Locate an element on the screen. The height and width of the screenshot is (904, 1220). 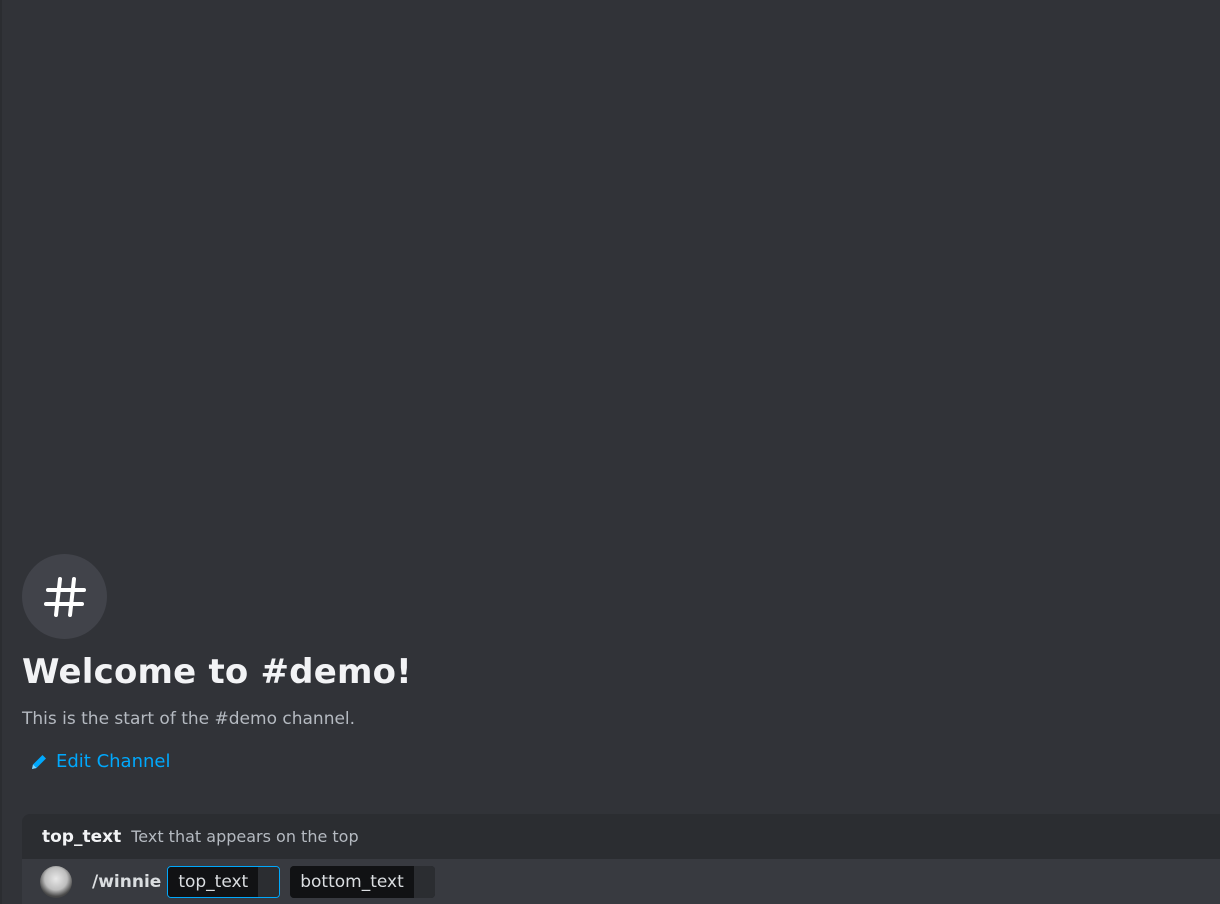
command-name: /winnie is located at coordinates (127, 881).